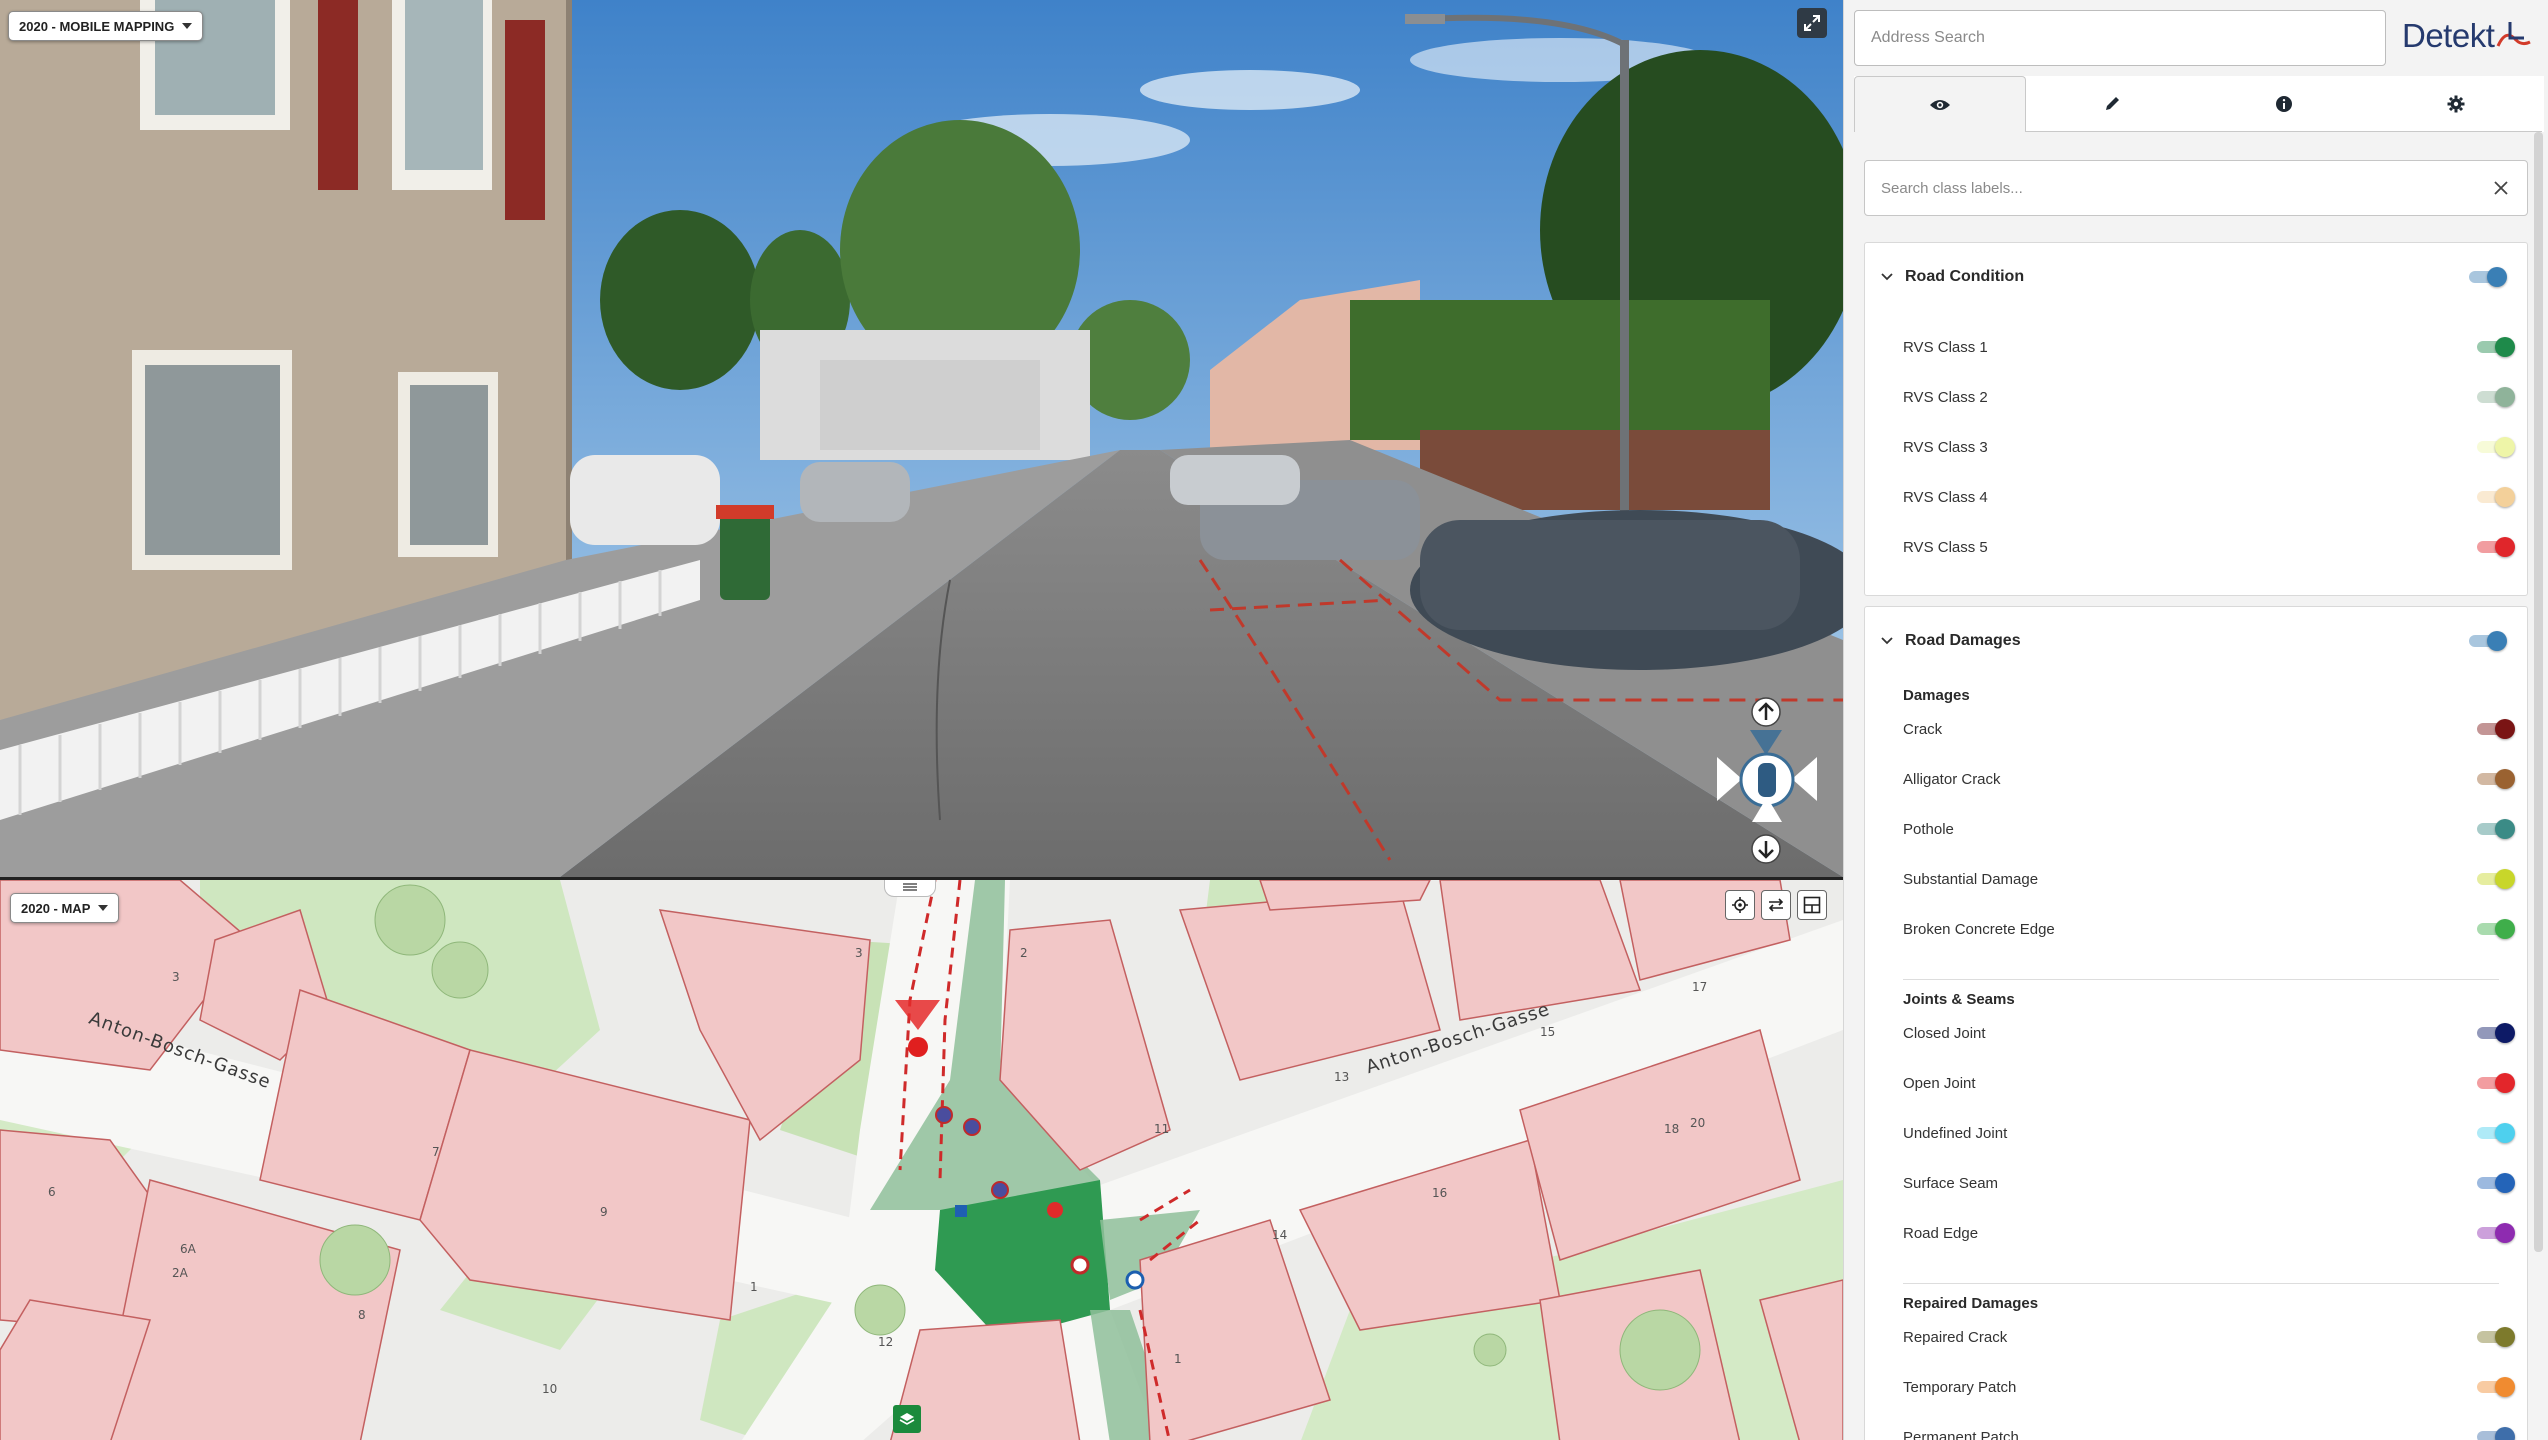 This screenshot has height=1440, width=2548. I want to click on car-top-view-icon, so click(1767, 780).